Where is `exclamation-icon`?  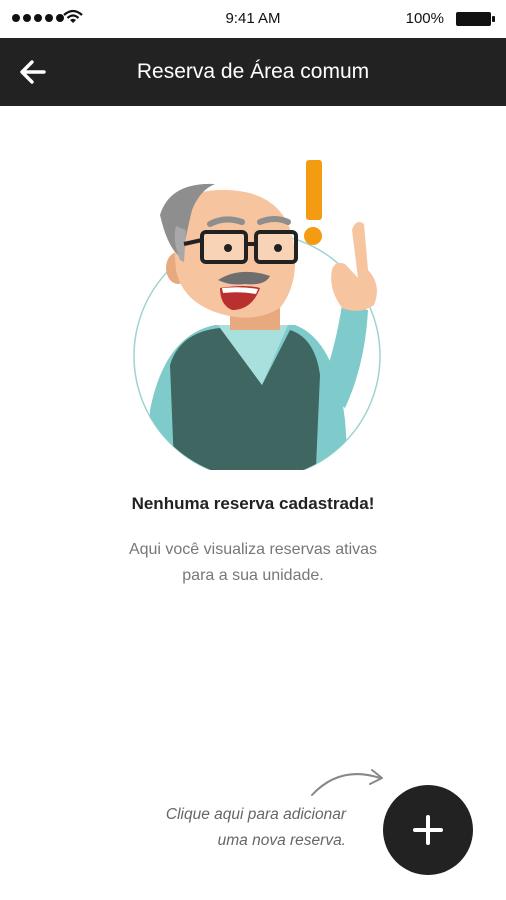
exclamation-icon is located at coordinates (313, 202).